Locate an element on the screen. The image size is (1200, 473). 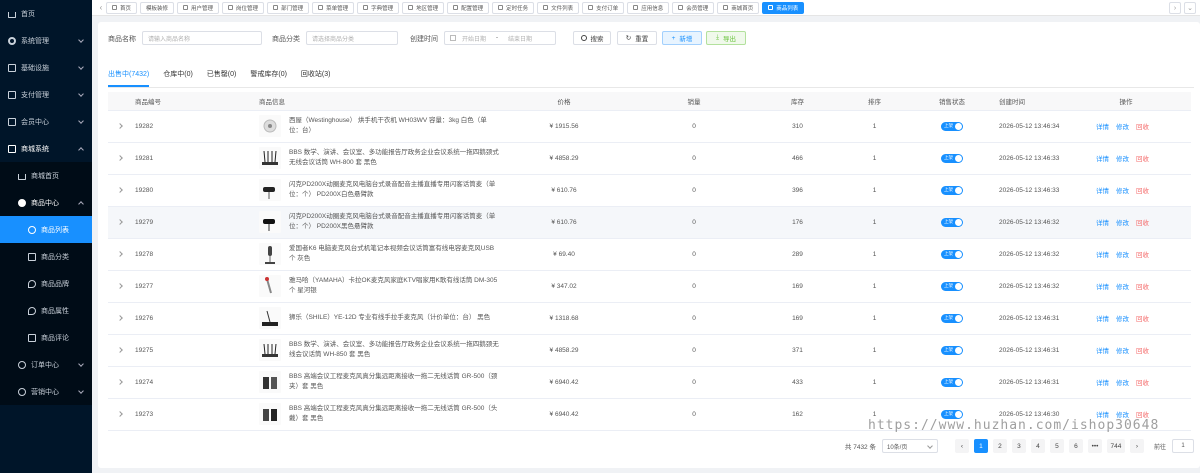
tab-sold-out: 已售罄(0) is located at coordinates (222, 76).